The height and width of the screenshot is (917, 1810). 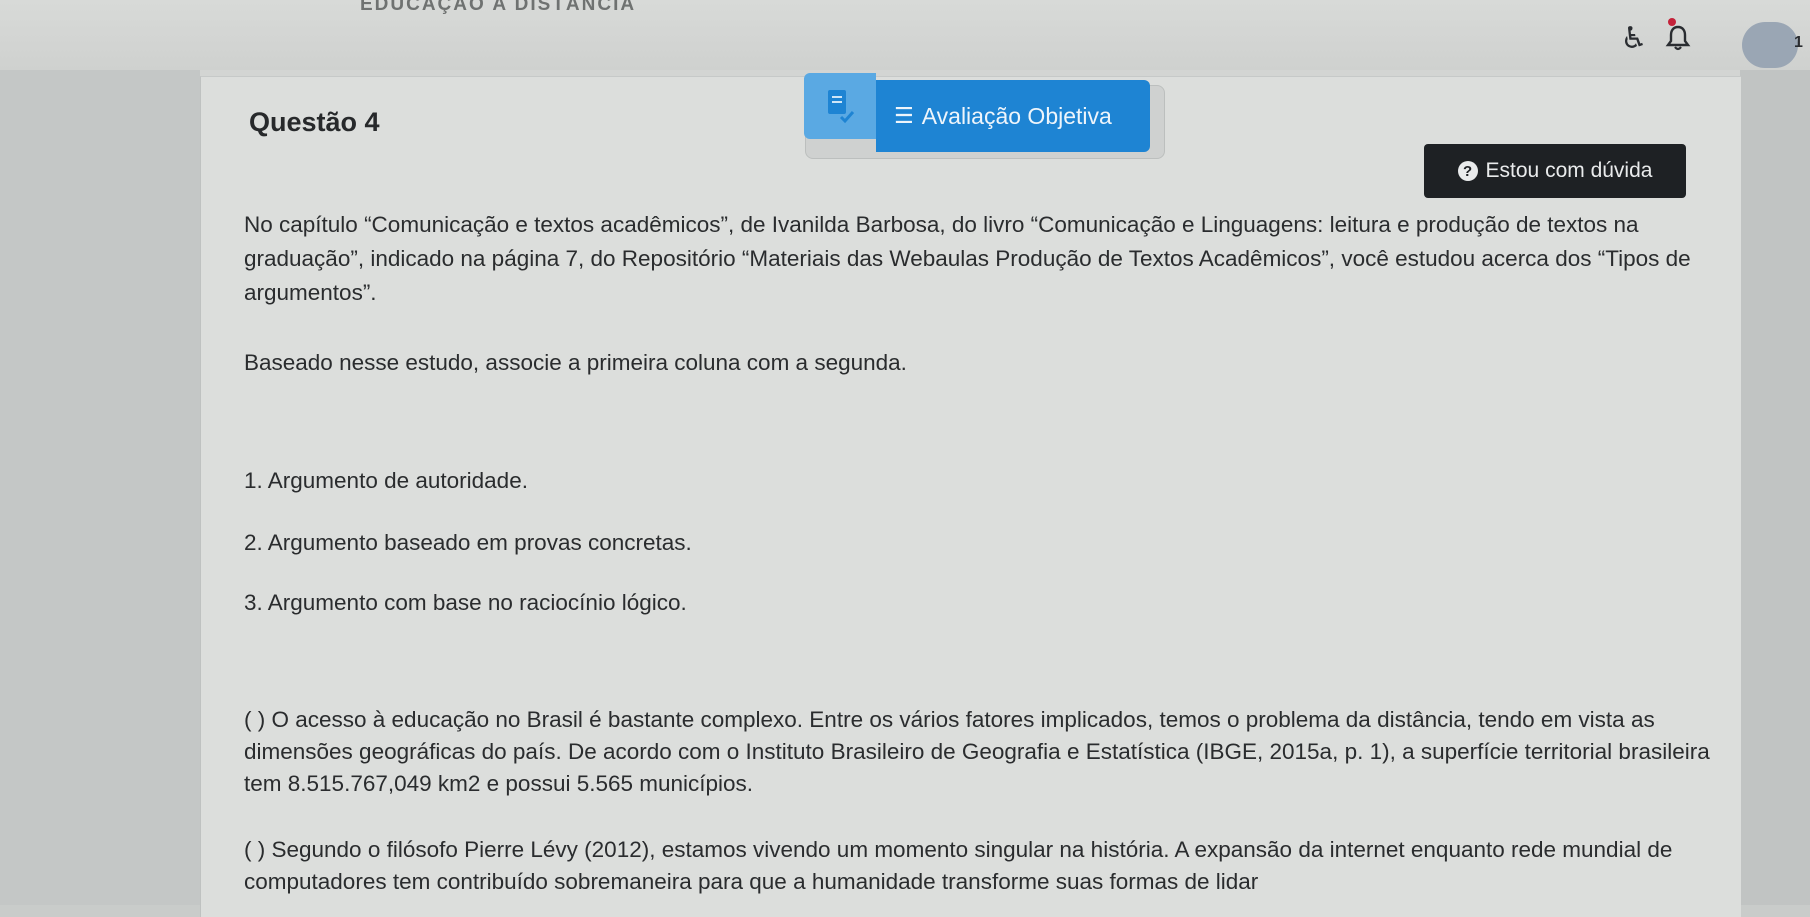 What do you see at coordinates (100, 487) in the screenshot?
I see `left-margin` at bounding box center [100, 487].